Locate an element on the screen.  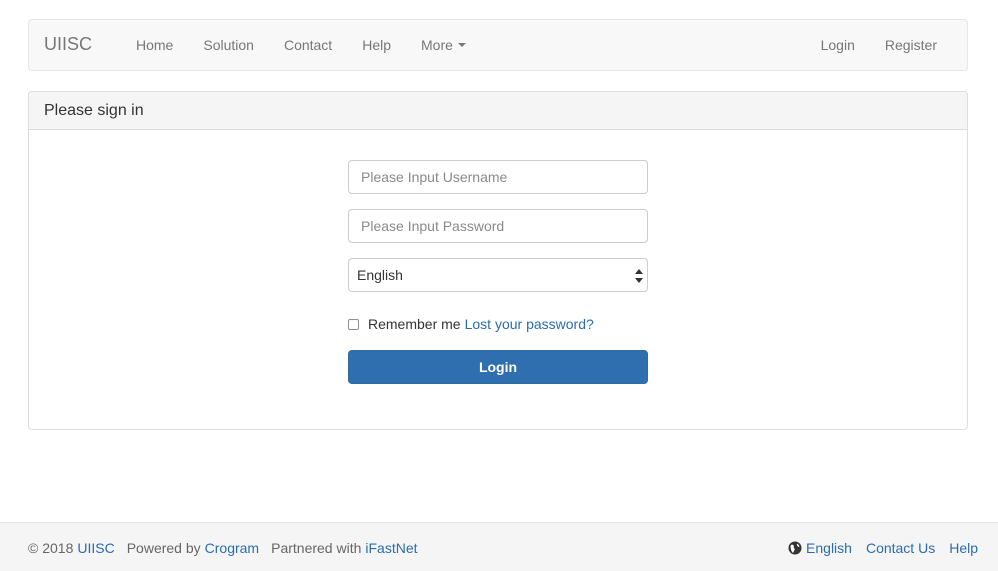
remember-checkbox is located at coordinates (353, 324).